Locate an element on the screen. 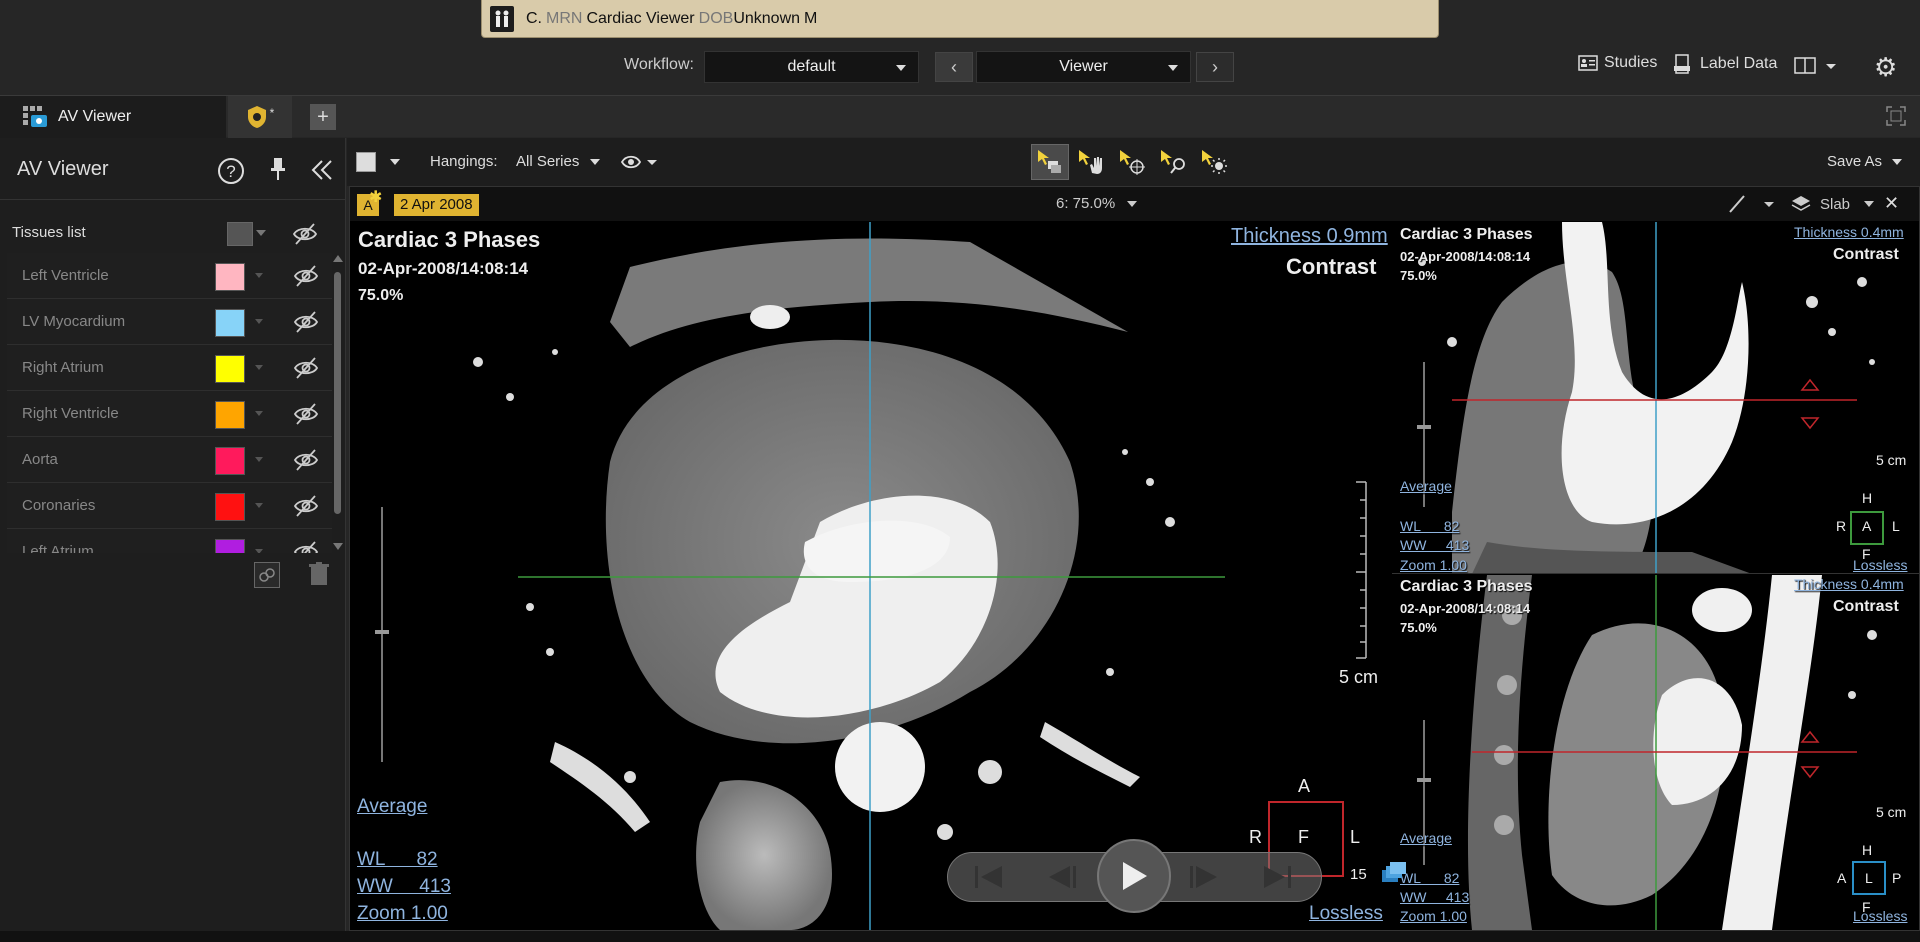  tissue-row: Right Ventricle is located at coordinates (169, 414).